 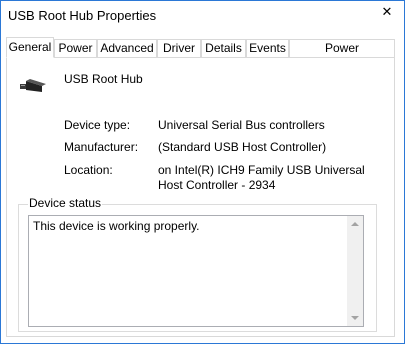 What do you see at coordinates (101, 147) in the screenshot?
I see `manufacturer-label: Manufacturer:` at bounding box center [101, 147].